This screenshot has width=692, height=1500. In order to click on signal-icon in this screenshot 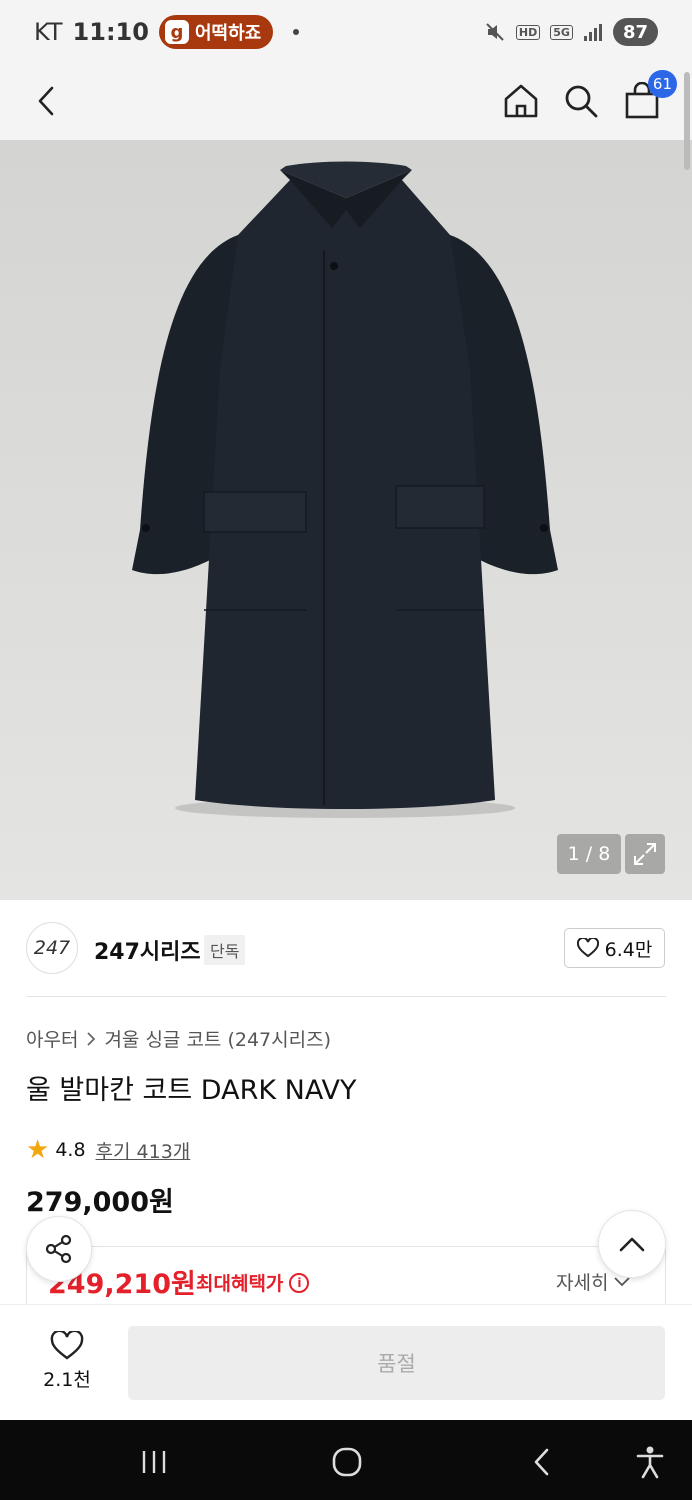, I will do `click(592, 32)`.